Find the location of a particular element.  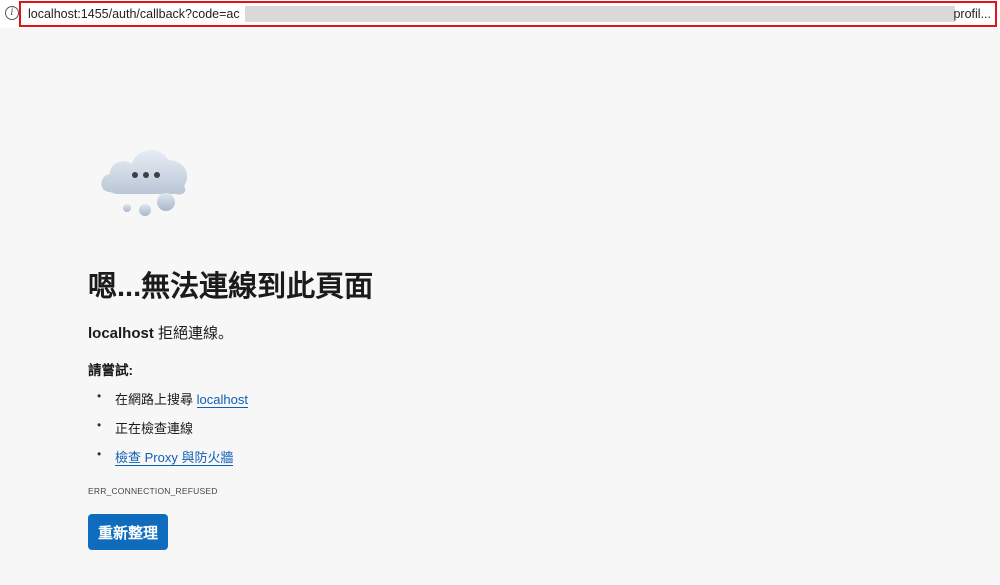

url-text: localhost:1455/auth/callback?code=ac is located at coordinates (134, 14).